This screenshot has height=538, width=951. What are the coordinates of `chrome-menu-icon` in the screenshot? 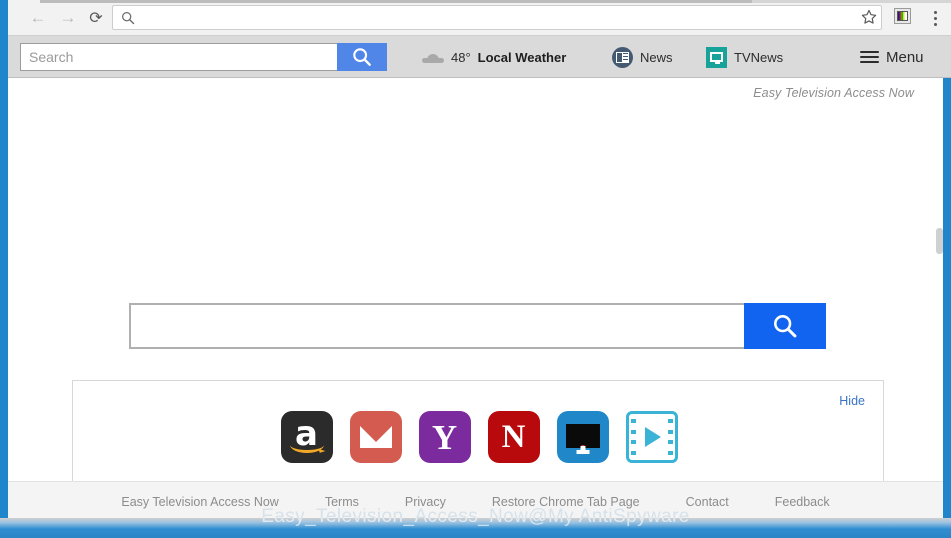 It's located at (935, 18).